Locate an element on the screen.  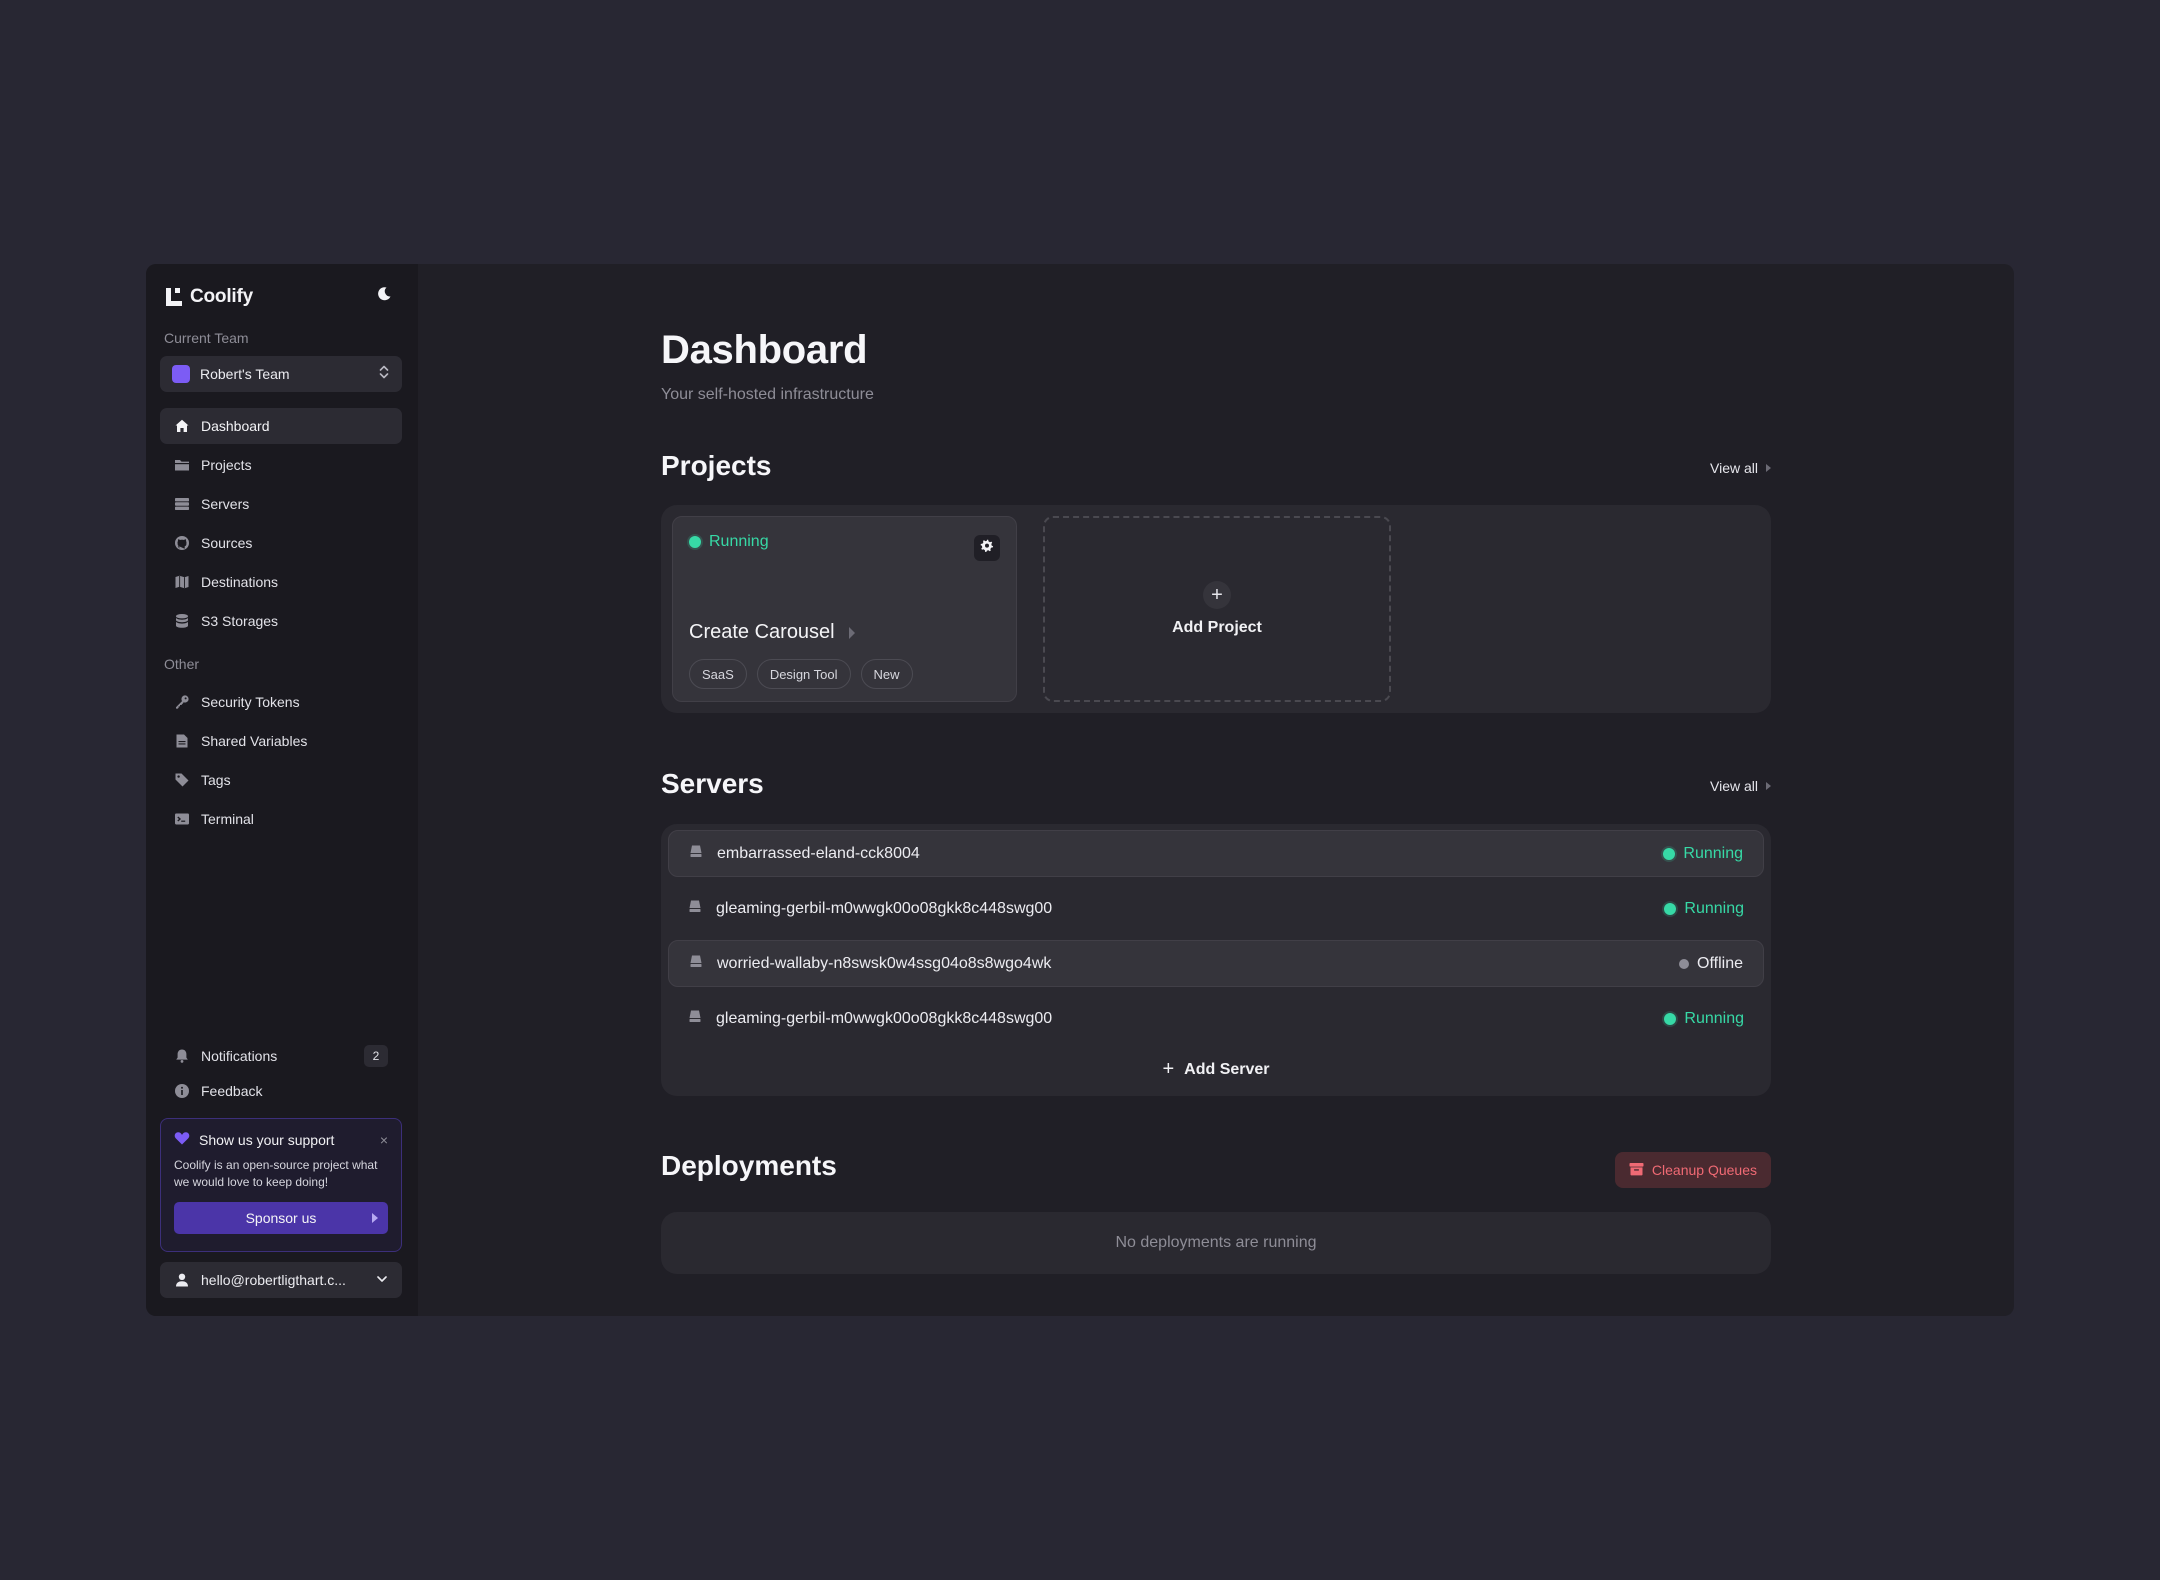
project-status: Running is located at coordinates (729, 542).